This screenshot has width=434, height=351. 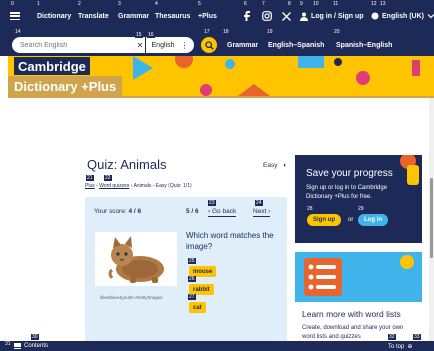 I want to click on hint-label: 5, so click(x=199, y=4).